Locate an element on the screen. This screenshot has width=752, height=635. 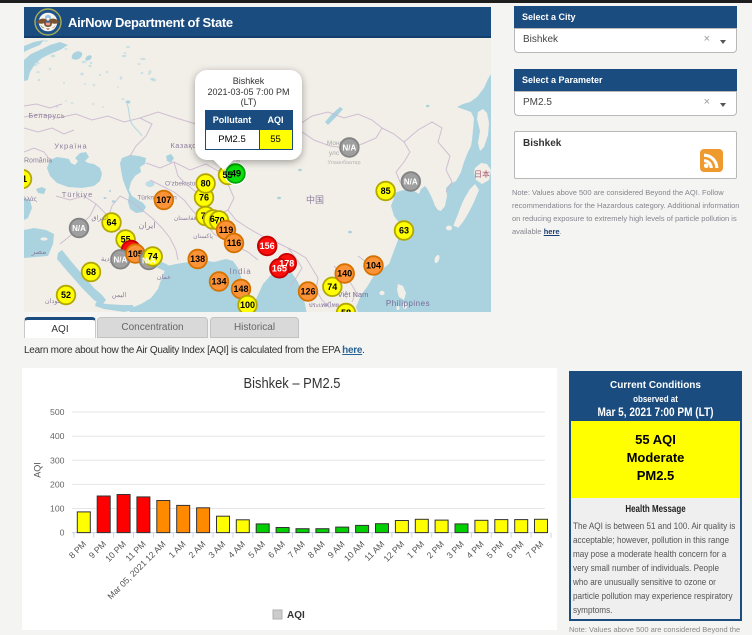
svg-text: 140 is located at coordinates (344, 274).